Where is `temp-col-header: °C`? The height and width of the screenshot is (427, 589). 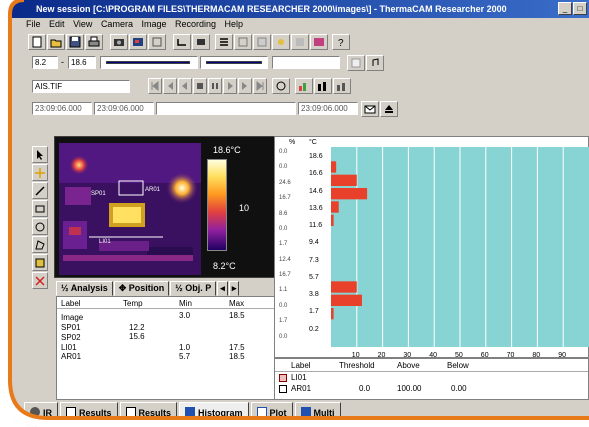 temp-col-header: °C is located at coordinates (313, 142).